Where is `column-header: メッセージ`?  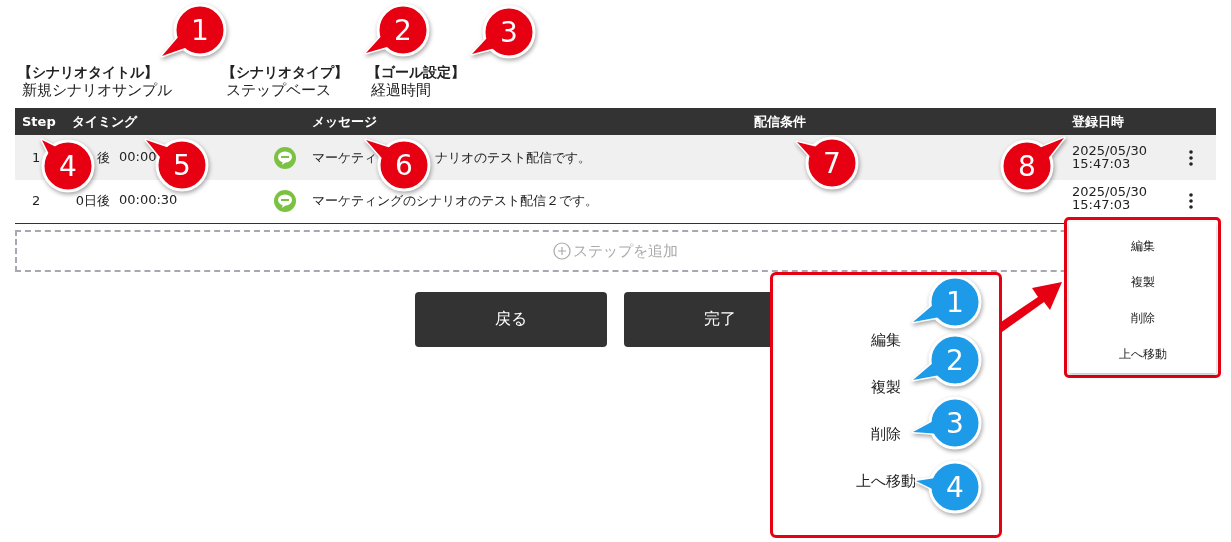
column-header: メッセージ is located at coordinates (344, 121).